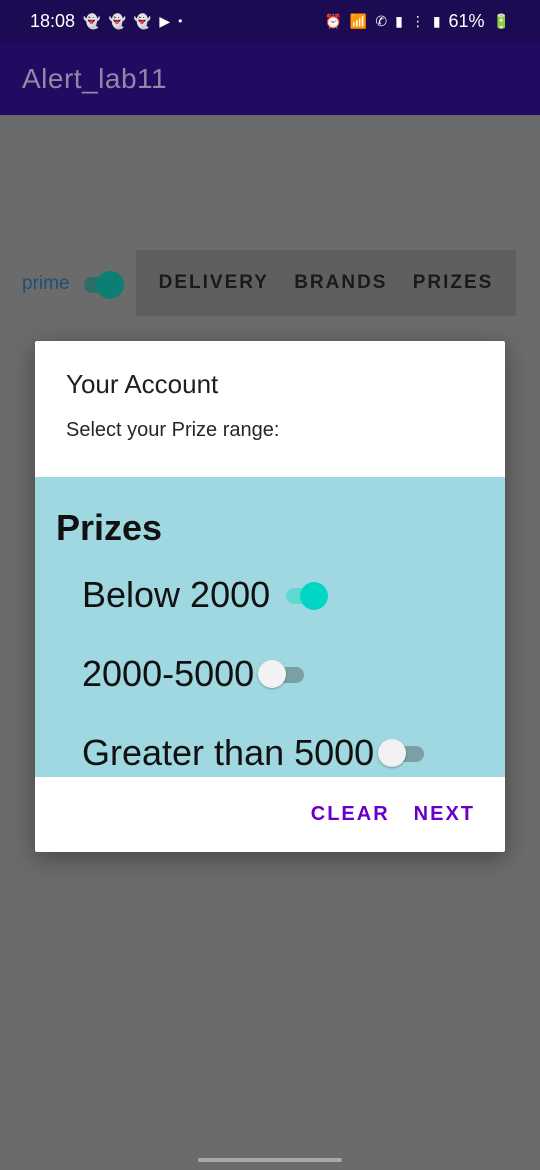 The image size is (540, 1170). I want to click on below-2000-switch, so click(306, 595).